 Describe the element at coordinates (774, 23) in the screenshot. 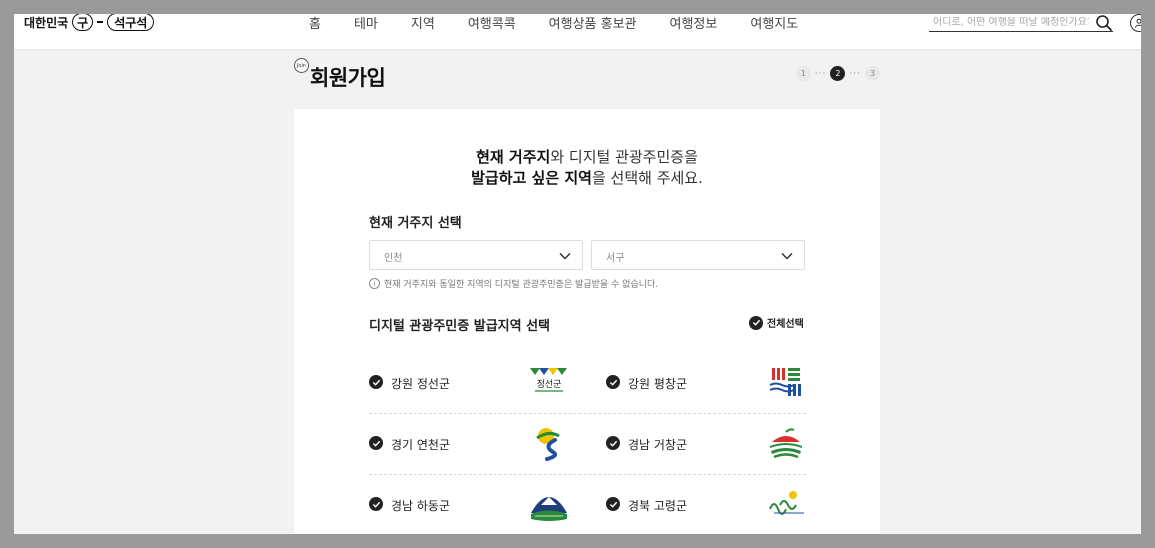

I see `nav-travel-map: 여행지도` at that location.